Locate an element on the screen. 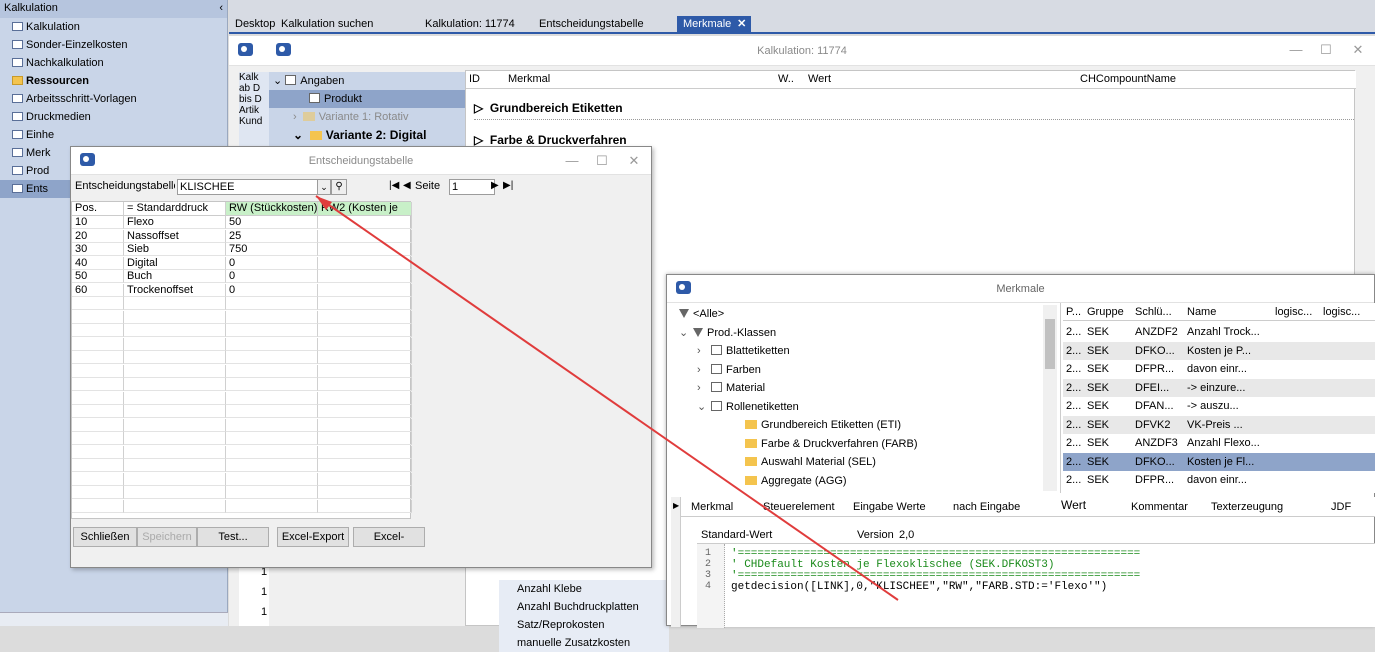 This screenshot has height=652, width=1375. tab-desktop: Desktop is located at coordinates (255, 25).